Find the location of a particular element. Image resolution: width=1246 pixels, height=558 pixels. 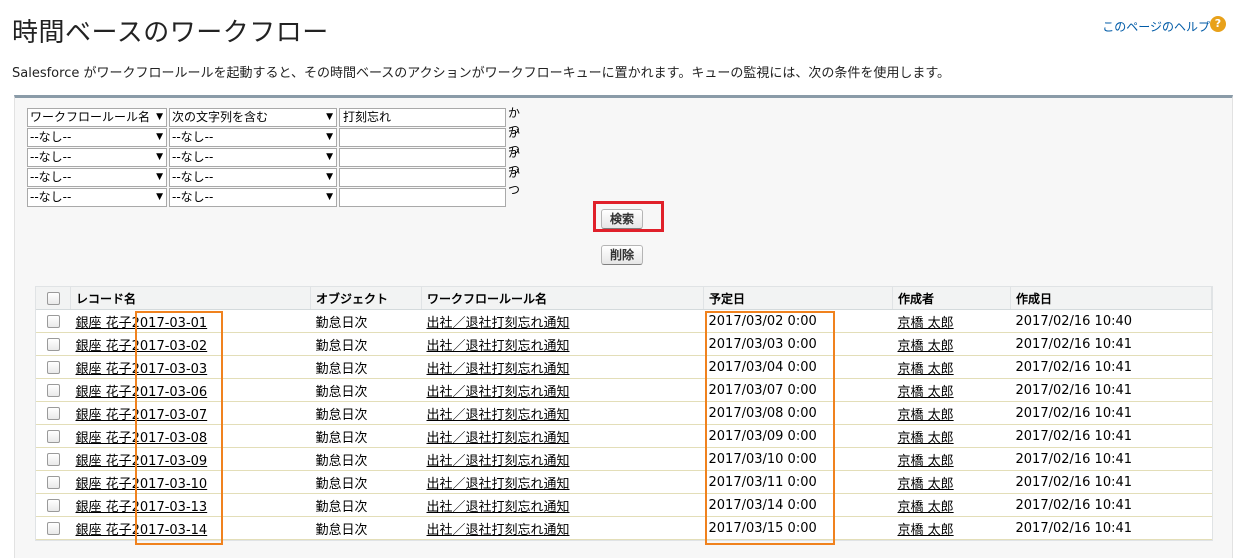

header-scheduled-date: 予定日 is located at coordinates (798, 298).